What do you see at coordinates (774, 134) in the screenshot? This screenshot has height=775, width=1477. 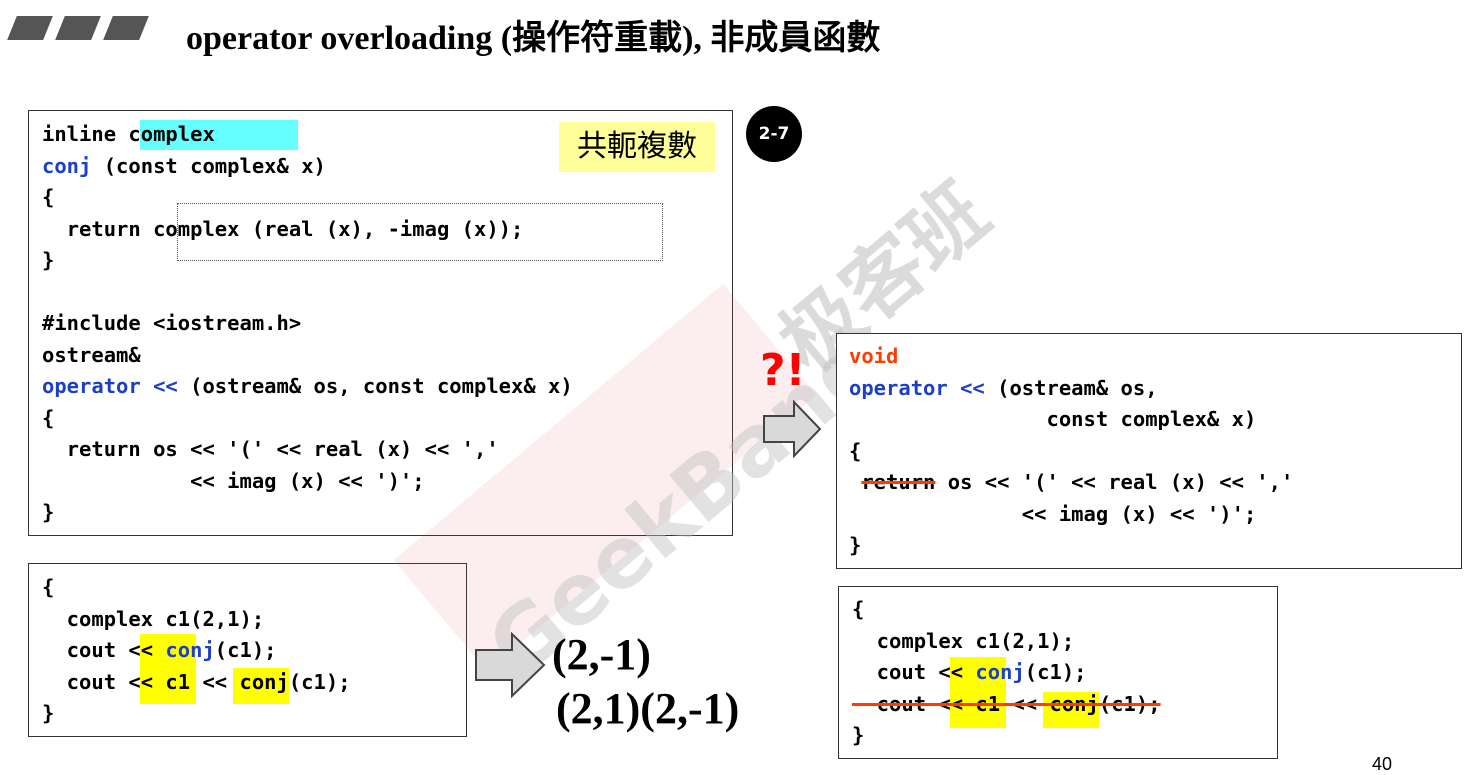 I see `section-badge: 2-7` at bounding box center [774, 134].